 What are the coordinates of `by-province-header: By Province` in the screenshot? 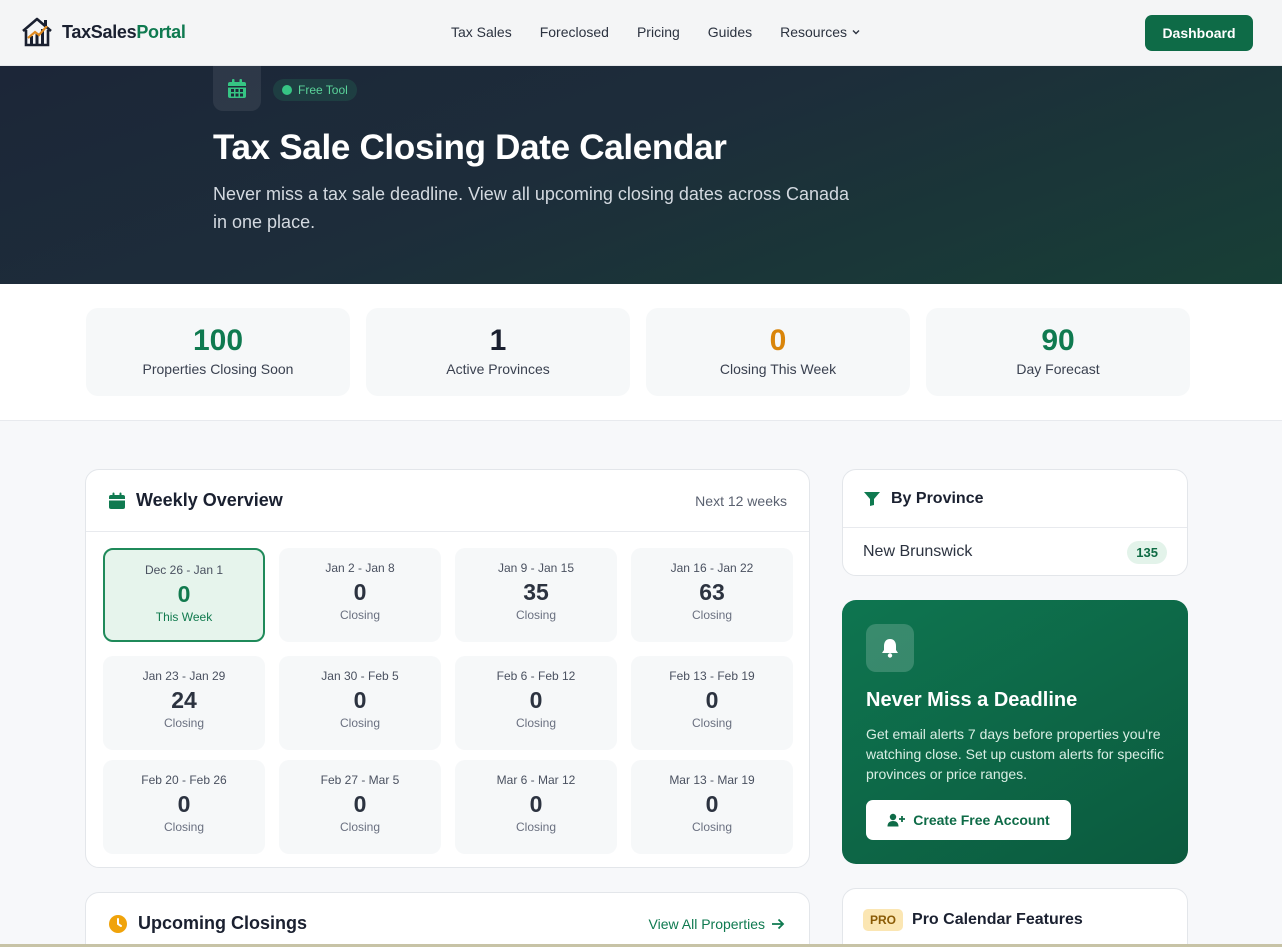 It's located at (1015, 499).